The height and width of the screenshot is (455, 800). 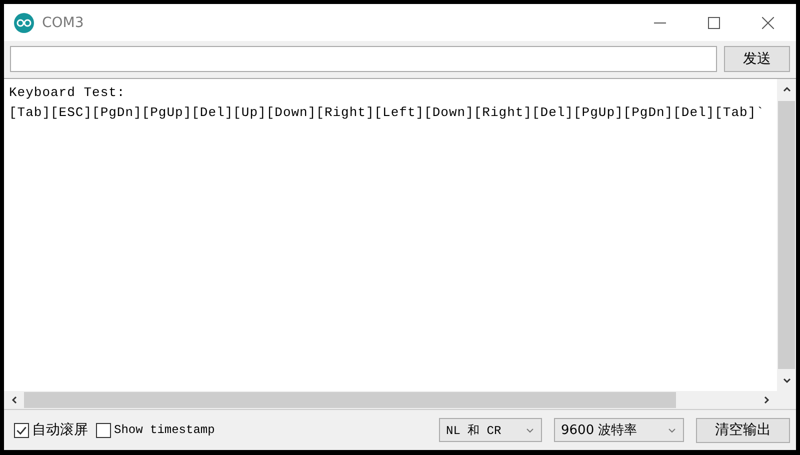 I want to click on timestamp-checkbox, so click(x=103, y=430).